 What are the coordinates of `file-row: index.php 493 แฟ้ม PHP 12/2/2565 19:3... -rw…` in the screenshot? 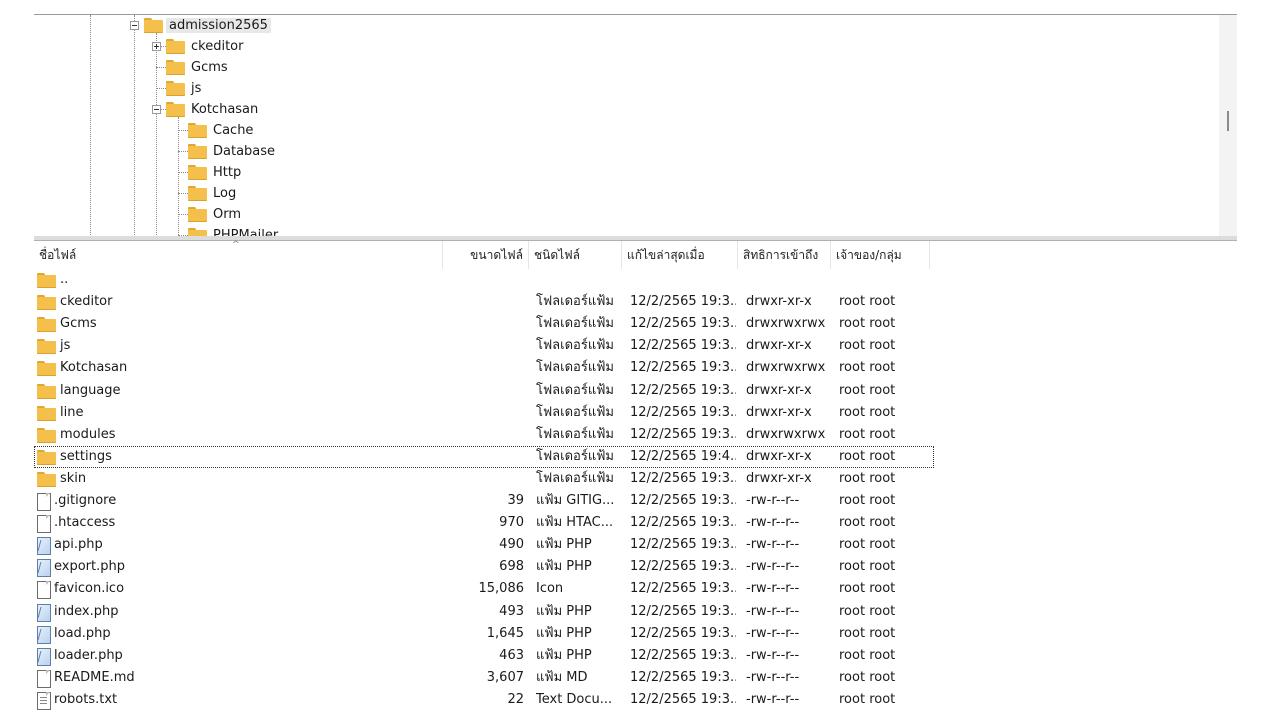 It's located at (484, 612).